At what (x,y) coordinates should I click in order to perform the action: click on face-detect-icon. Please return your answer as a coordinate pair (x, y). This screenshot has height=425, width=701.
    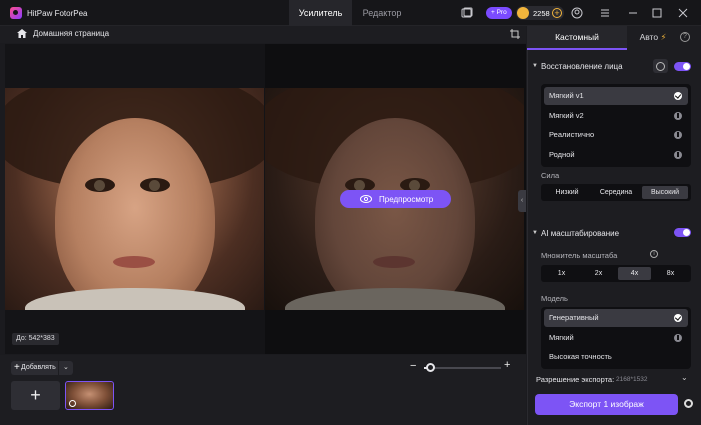
    Looking at the image, I should click on (660, 66).